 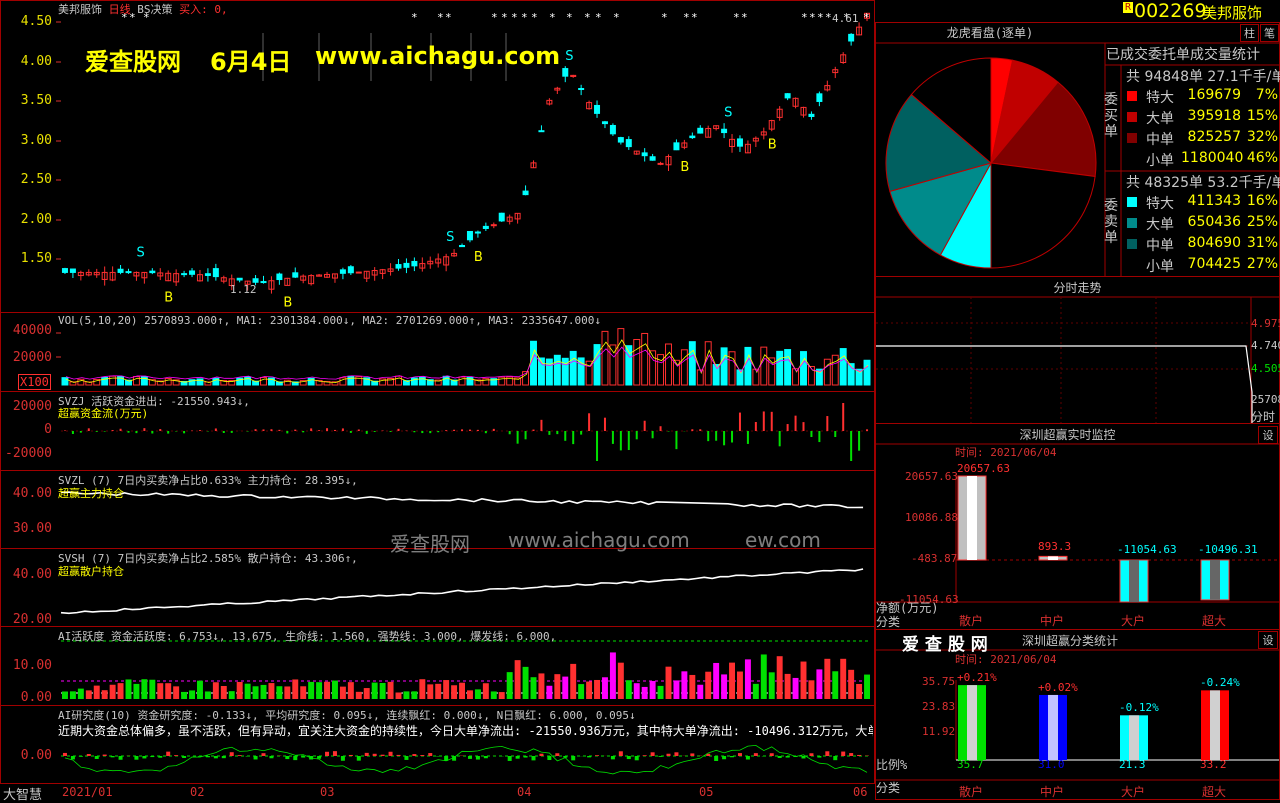 I want to click on monitor-axis-1: 10086.88, so click(x=931, y=517).